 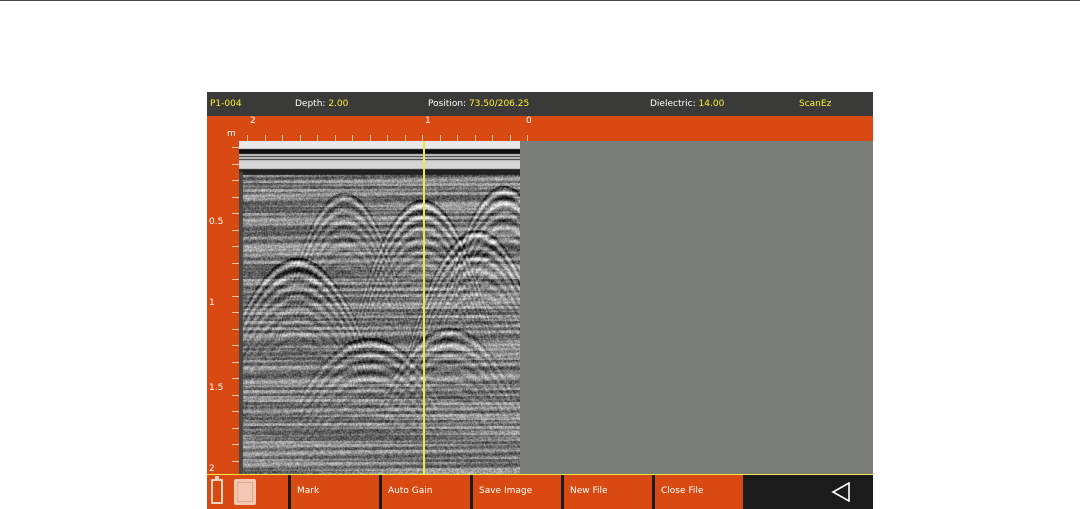 I want to click on depth-value: 2.00, so click(x=338, y=104).